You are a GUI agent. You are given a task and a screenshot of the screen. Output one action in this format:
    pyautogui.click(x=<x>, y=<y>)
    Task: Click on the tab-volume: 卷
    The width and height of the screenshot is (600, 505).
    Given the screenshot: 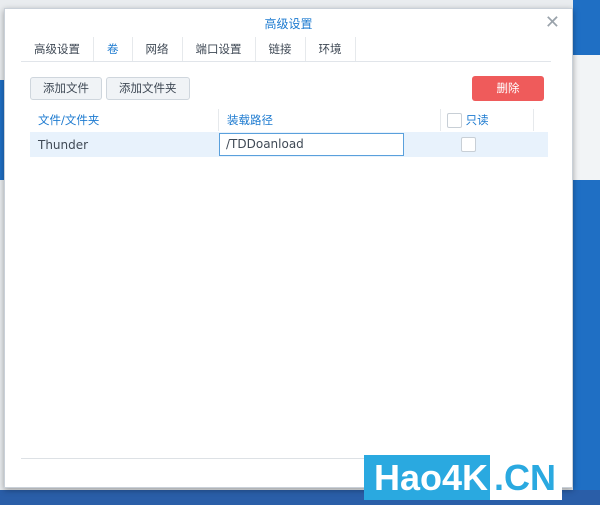 What is the action you would take?
    pyautogui.click(x=113, y=49)
    